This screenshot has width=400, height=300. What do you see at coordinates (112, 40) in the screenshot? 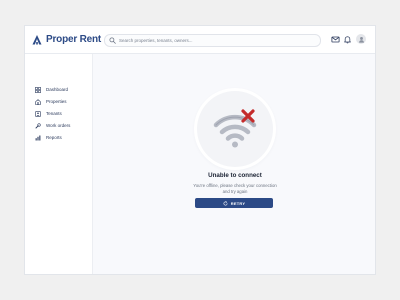
I see `search-icon` at bounding box center [112, 40].